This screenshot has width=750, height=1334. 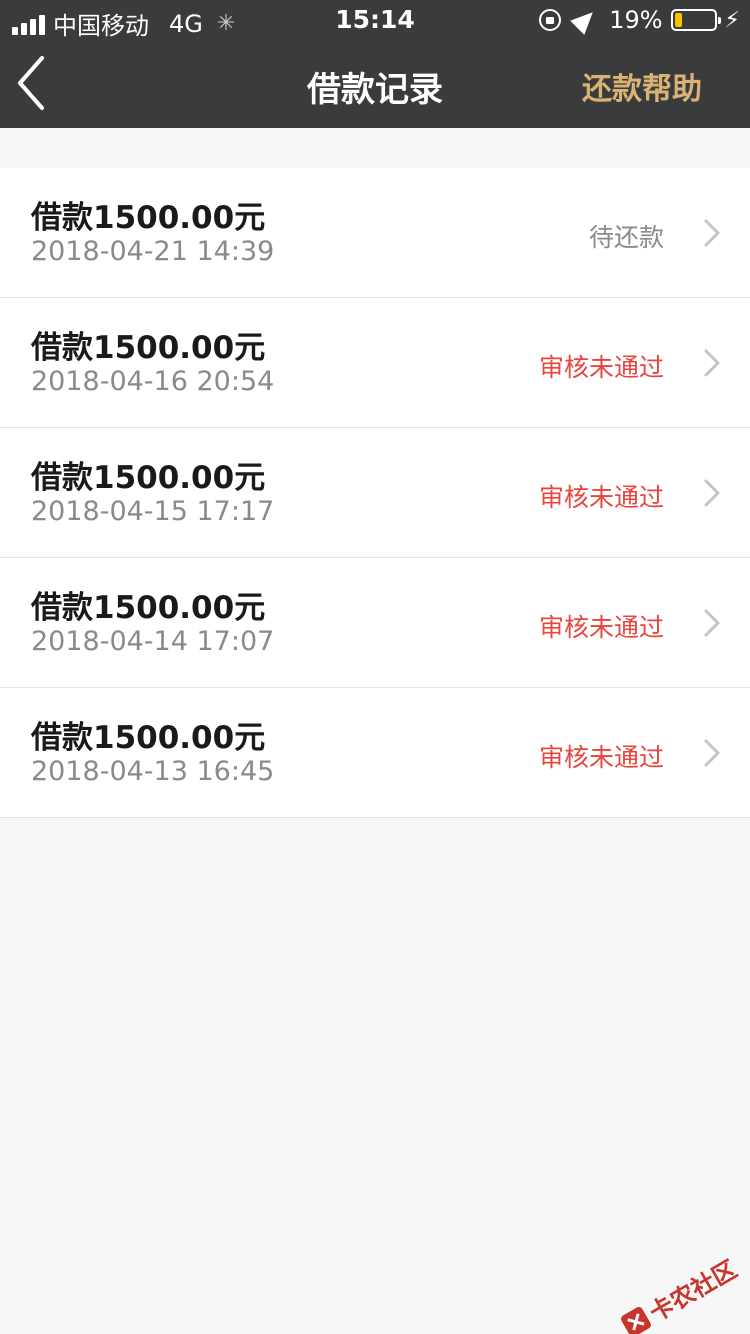 I want to click on watermark: 卡农社区, so click(x=679, y=1292).